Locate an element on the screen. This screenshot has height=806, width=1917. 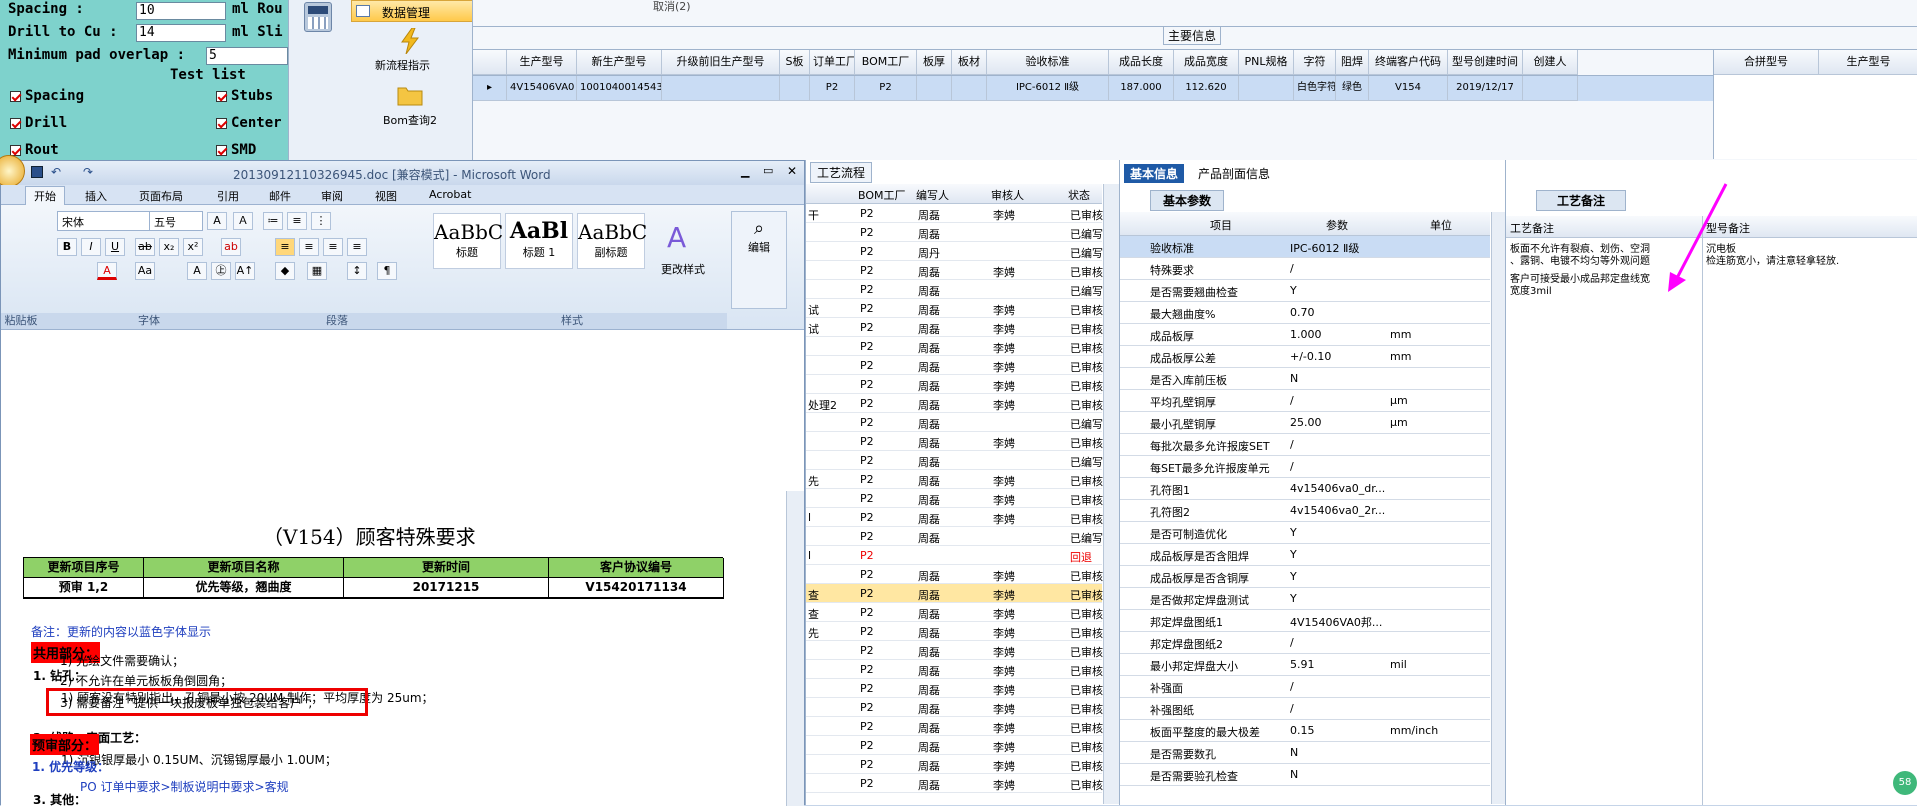
maximize-icon: ▭ is located at coordinates (768, 170).